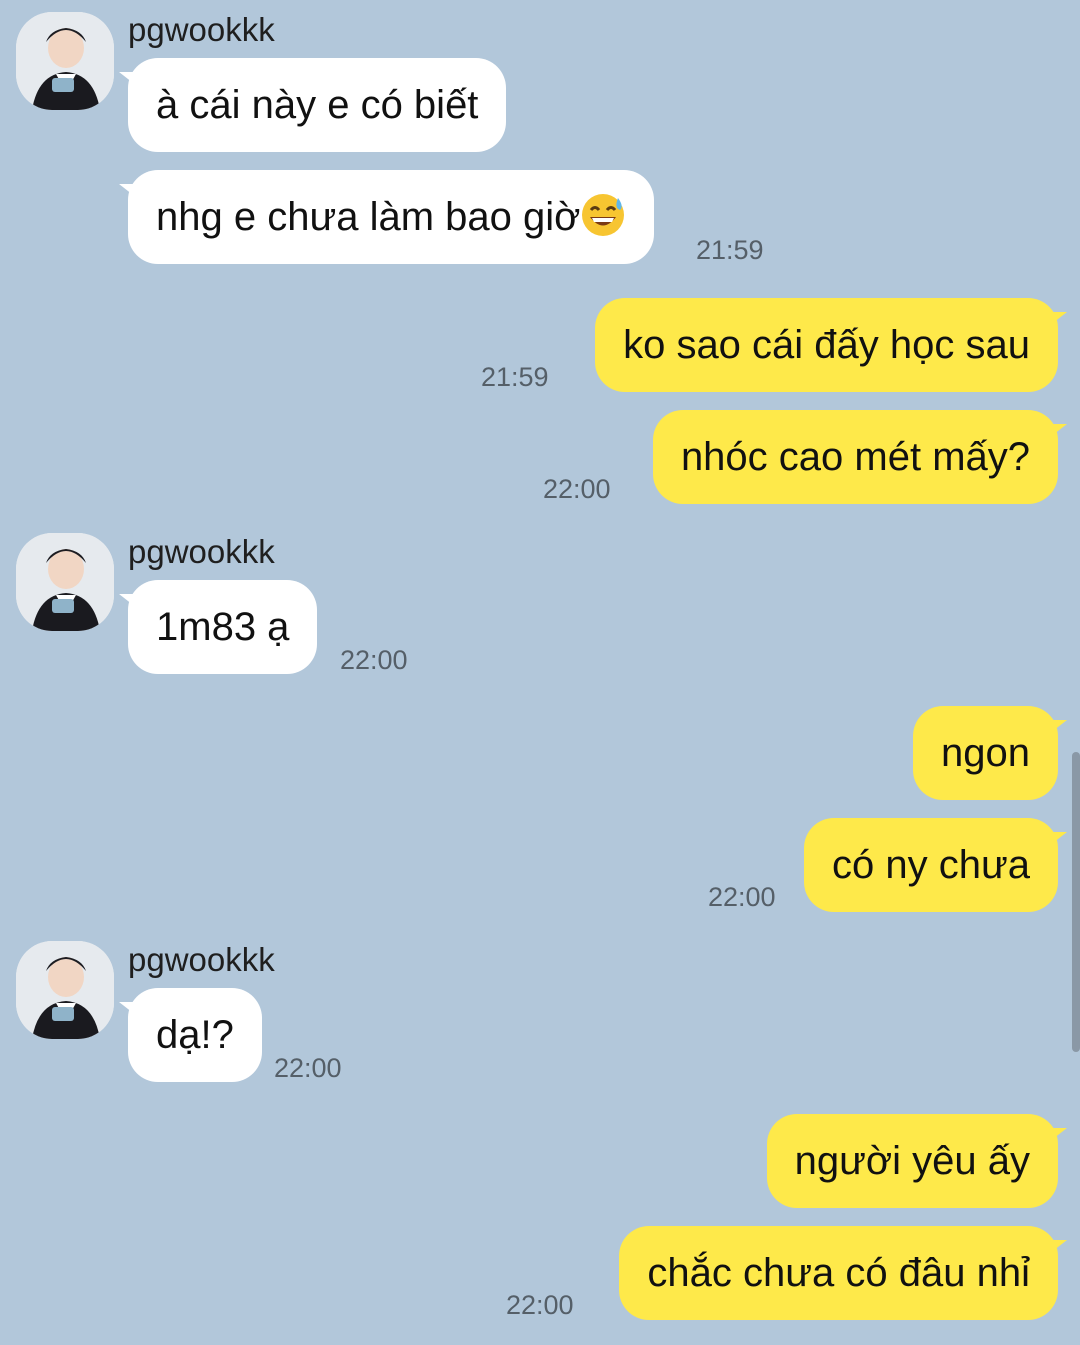 This screenshot has width=1080, height=1345. I want to click on message-bubble-incoming: dạ!?, so click(195, 1035).